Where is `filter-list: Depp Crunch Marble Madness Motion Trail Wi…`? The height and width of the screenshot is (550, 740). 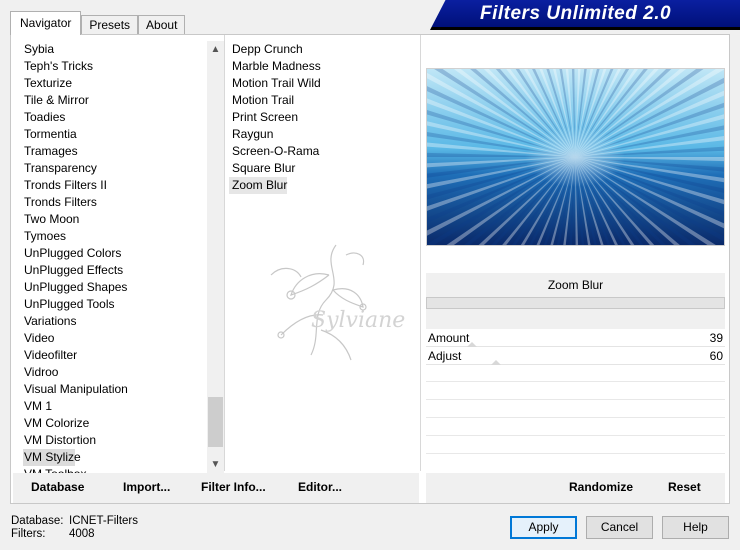 filter-list: Depp Crunch Marble Madness Motion Trail Wi… is located at coordinates (324, 117).